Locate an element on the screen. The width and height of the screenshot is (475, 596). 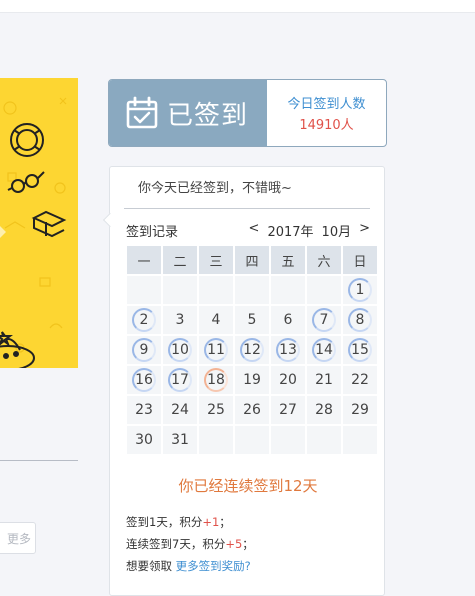
calendar-day: 16 is located at coordinates (144, 380).